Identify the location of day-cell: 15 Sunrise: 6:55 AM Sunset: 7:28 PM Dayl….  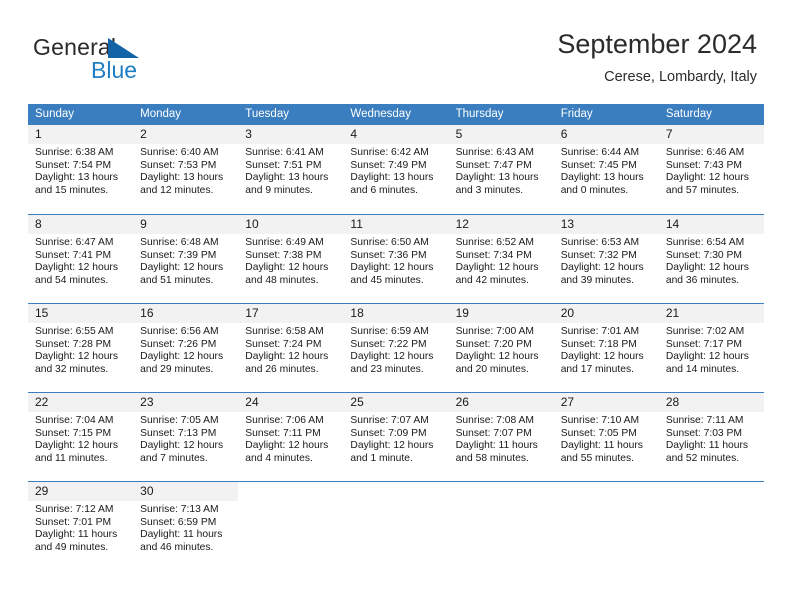
(81, 348).